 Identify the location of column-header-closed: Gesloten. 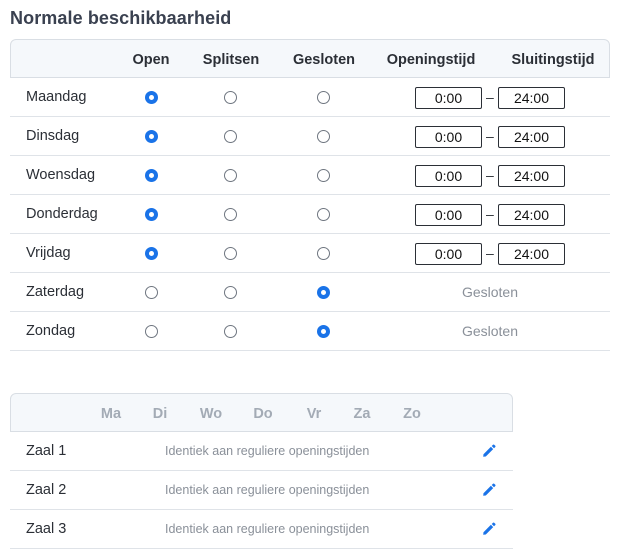
(324, 60).